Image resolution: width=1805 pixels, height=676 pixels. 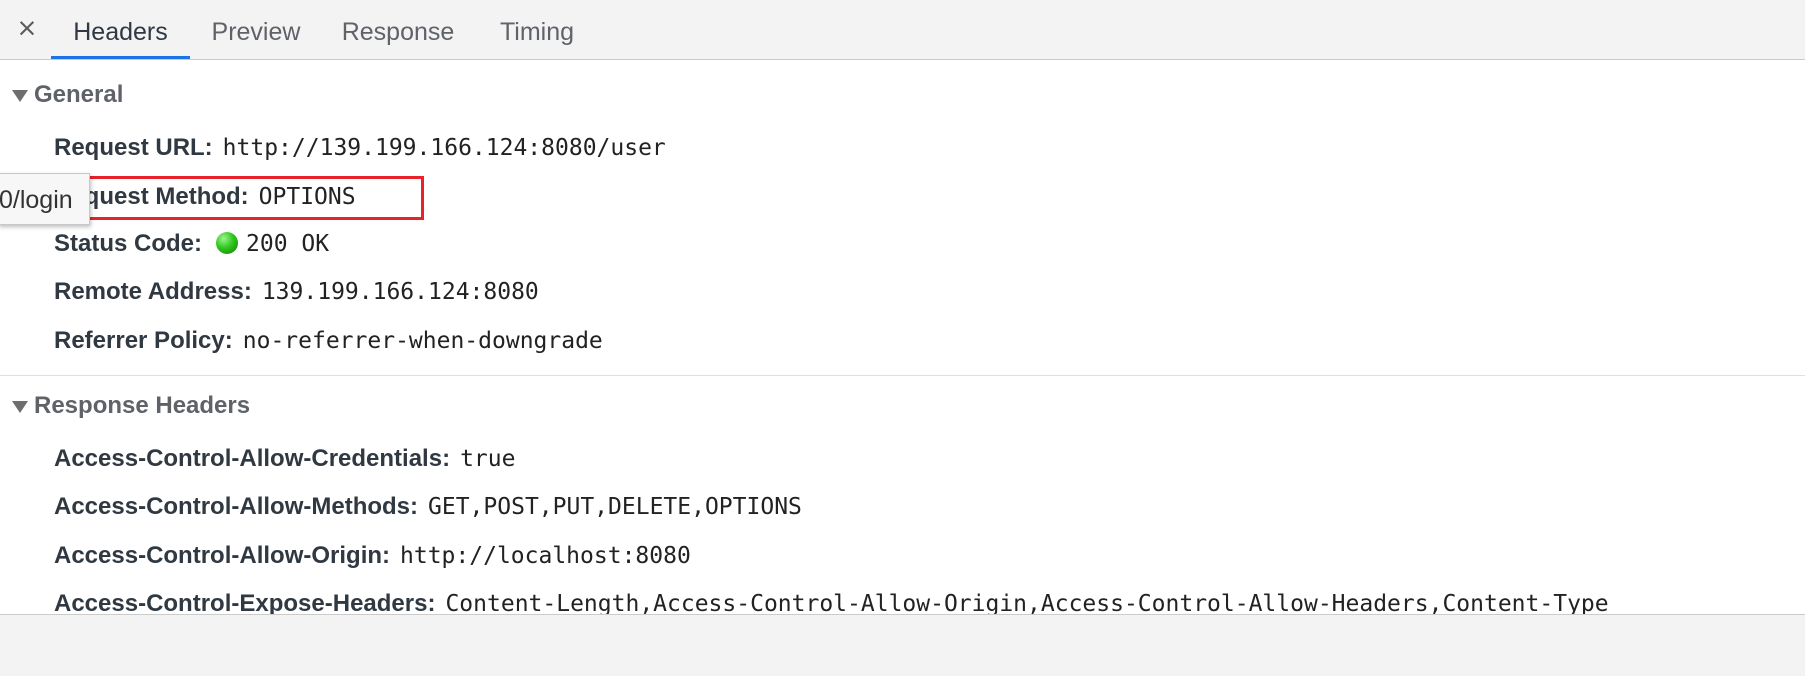 What do you see at coordinates (902, 30) in the screenshot?
I see `devtools-tabbar: × Headers Preview Response Timing` at bounding box center [902, 30].